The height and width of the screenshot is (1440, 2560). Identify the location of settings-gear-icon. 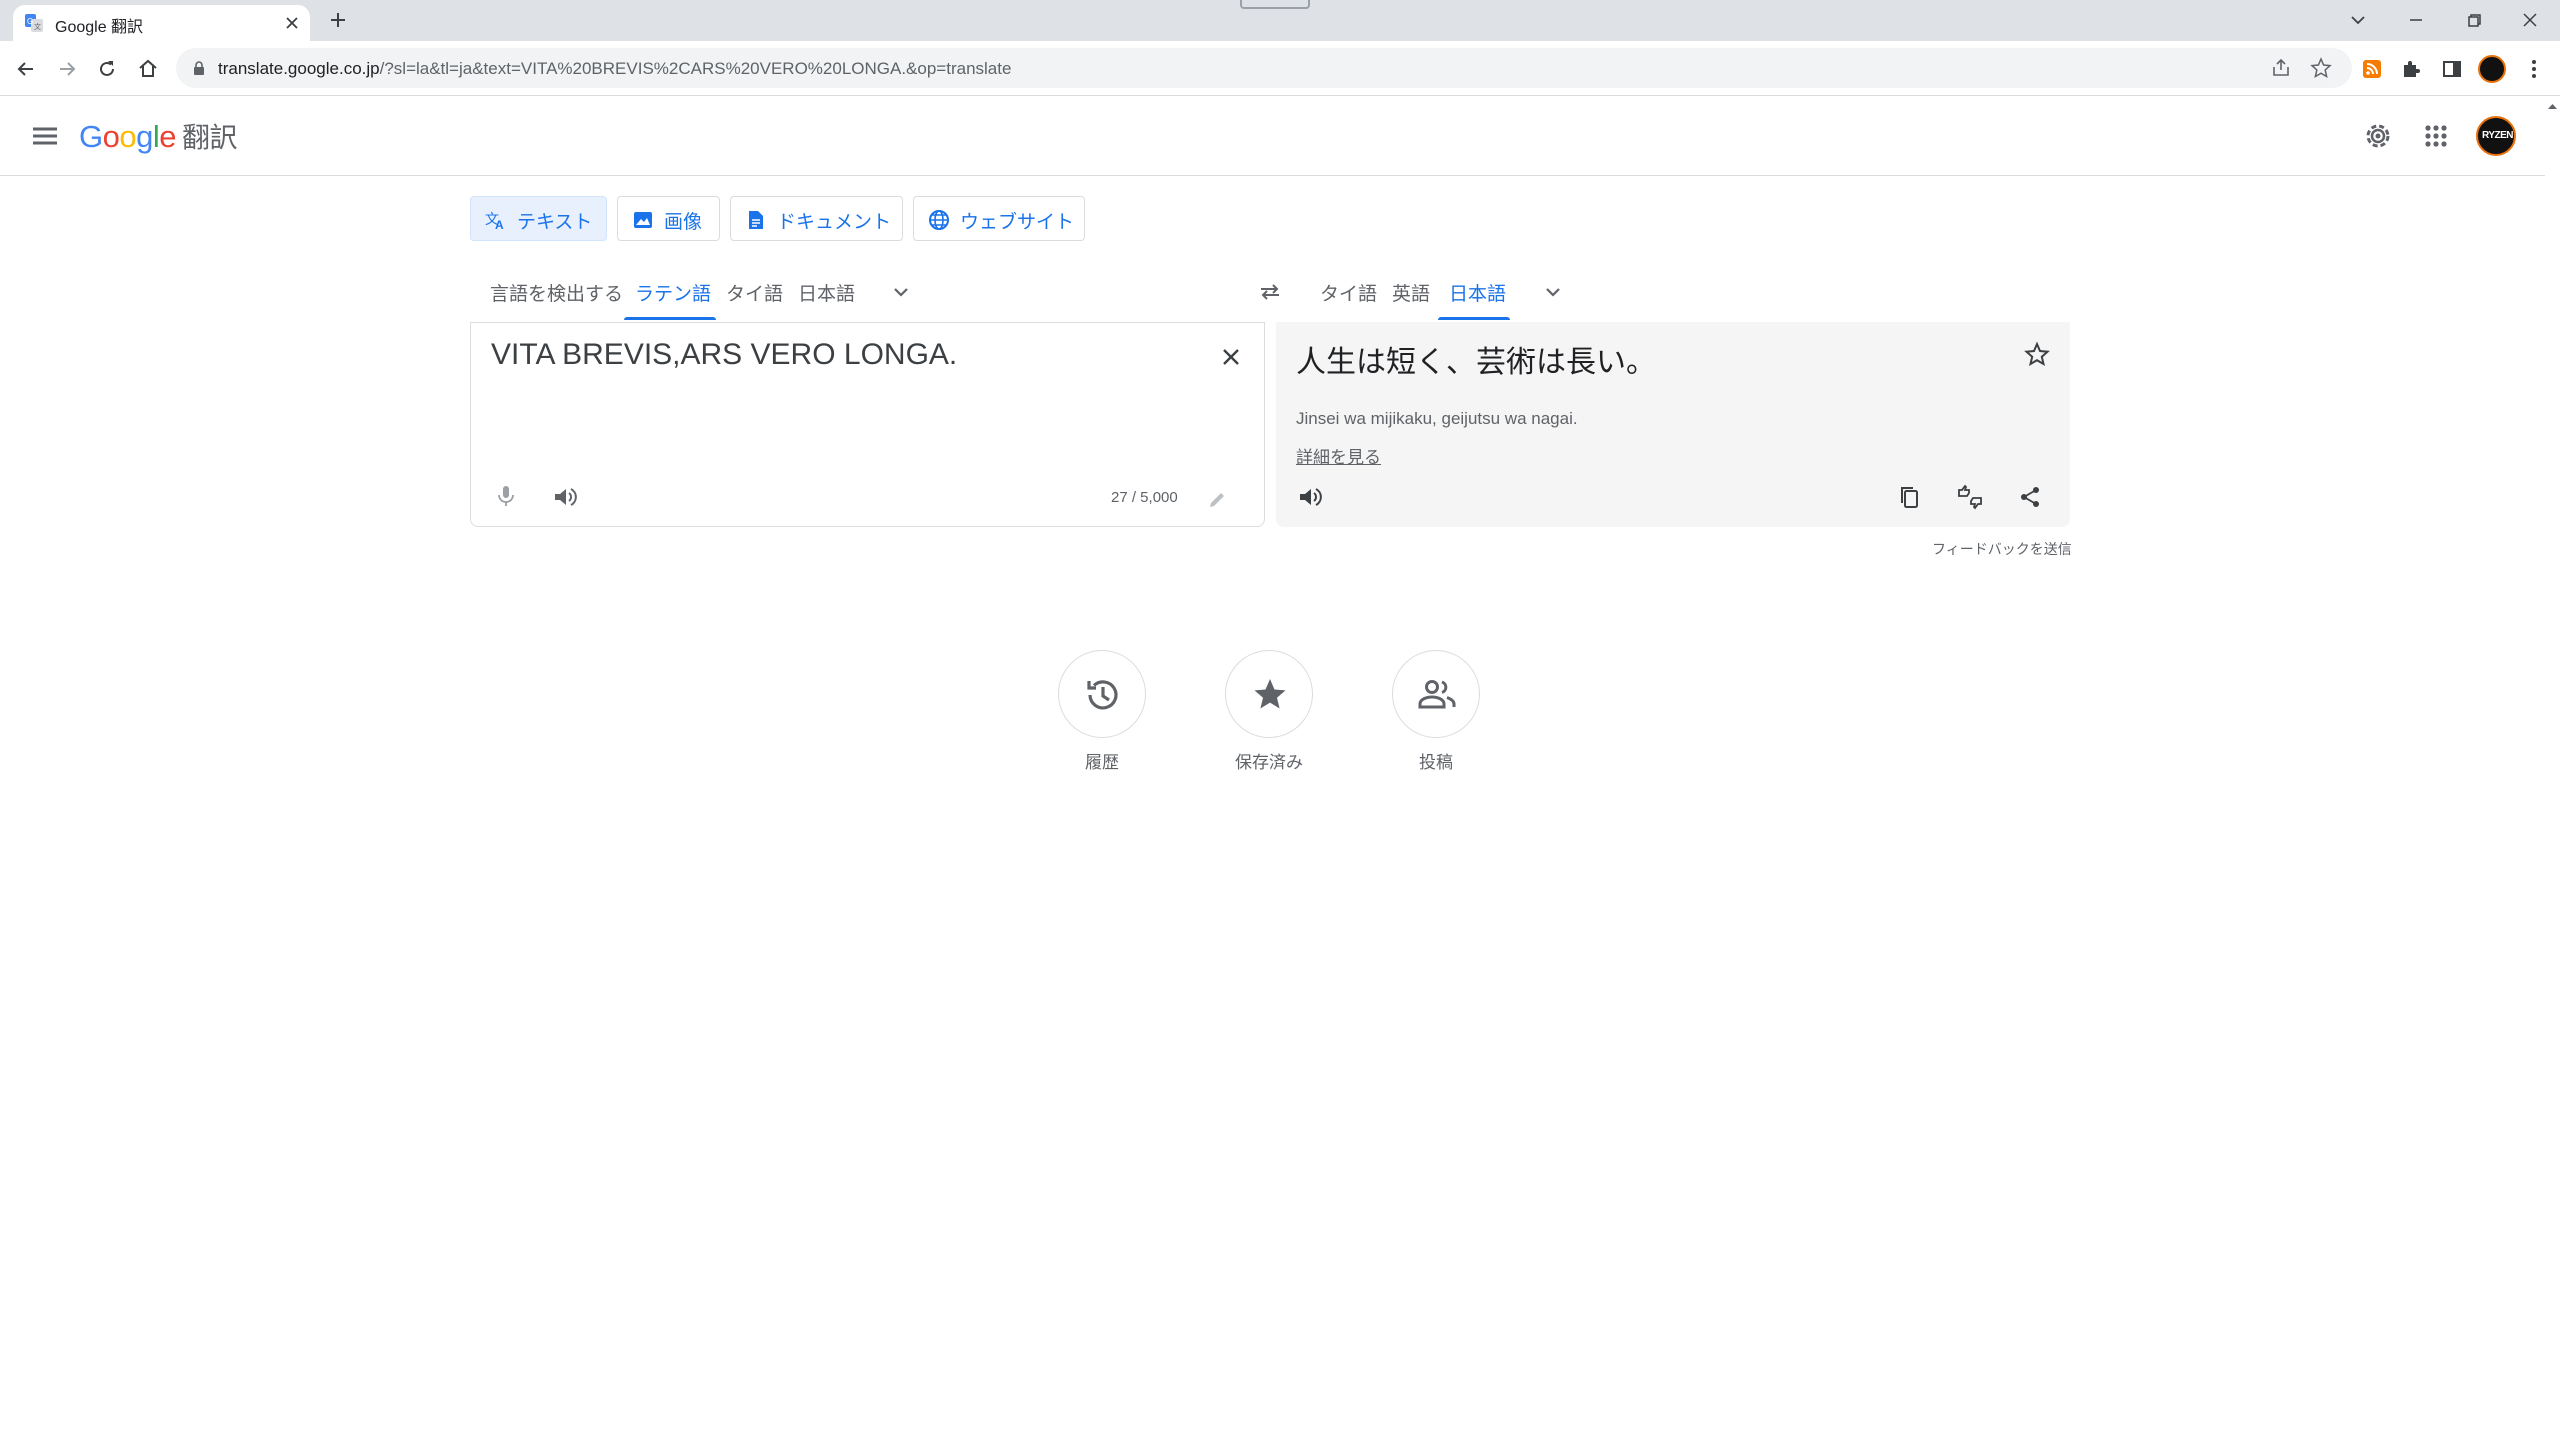
(2378, 136).